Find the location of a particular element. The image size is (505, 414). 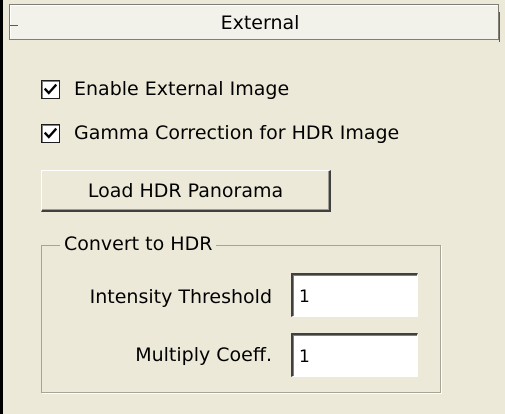

gamma-correction-checkbox: Gamma Correction for HDR Image is located at coordinates (220, 133).